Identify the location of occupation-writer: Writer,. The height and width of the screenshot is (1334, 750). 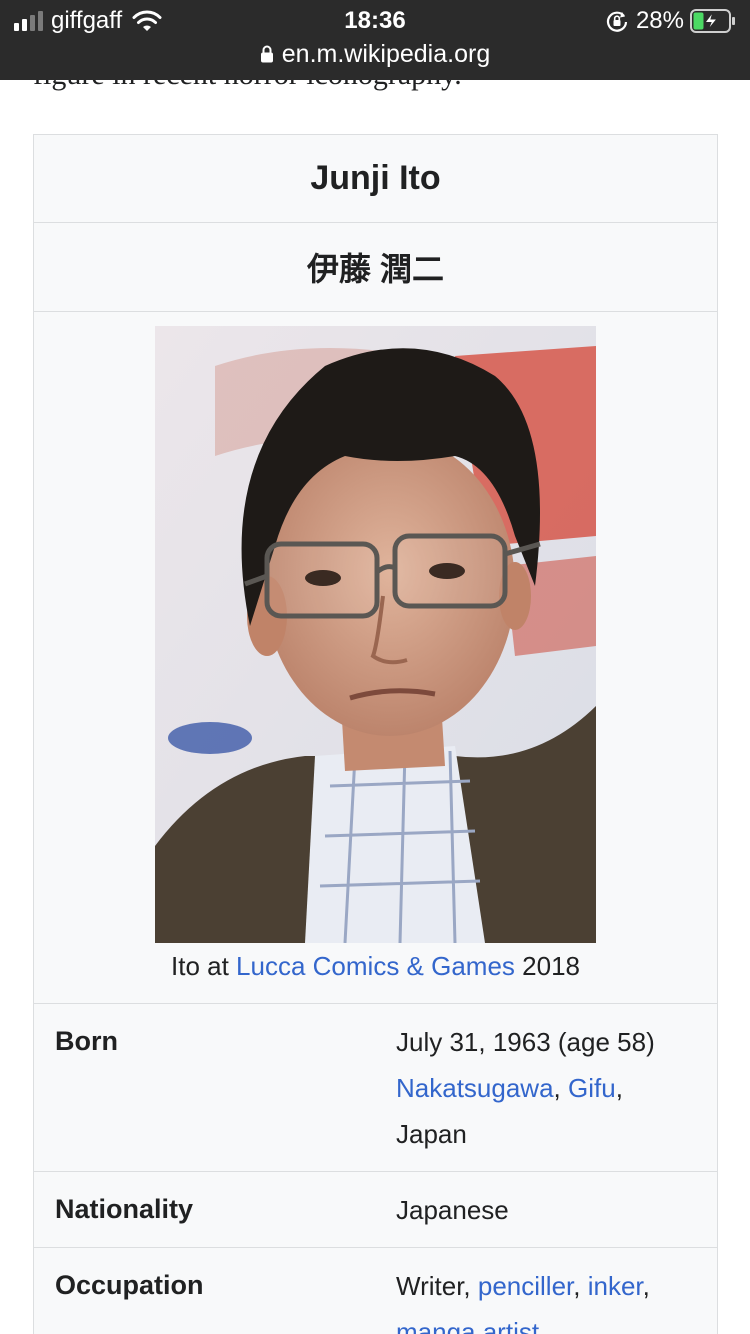
(437, 1286).